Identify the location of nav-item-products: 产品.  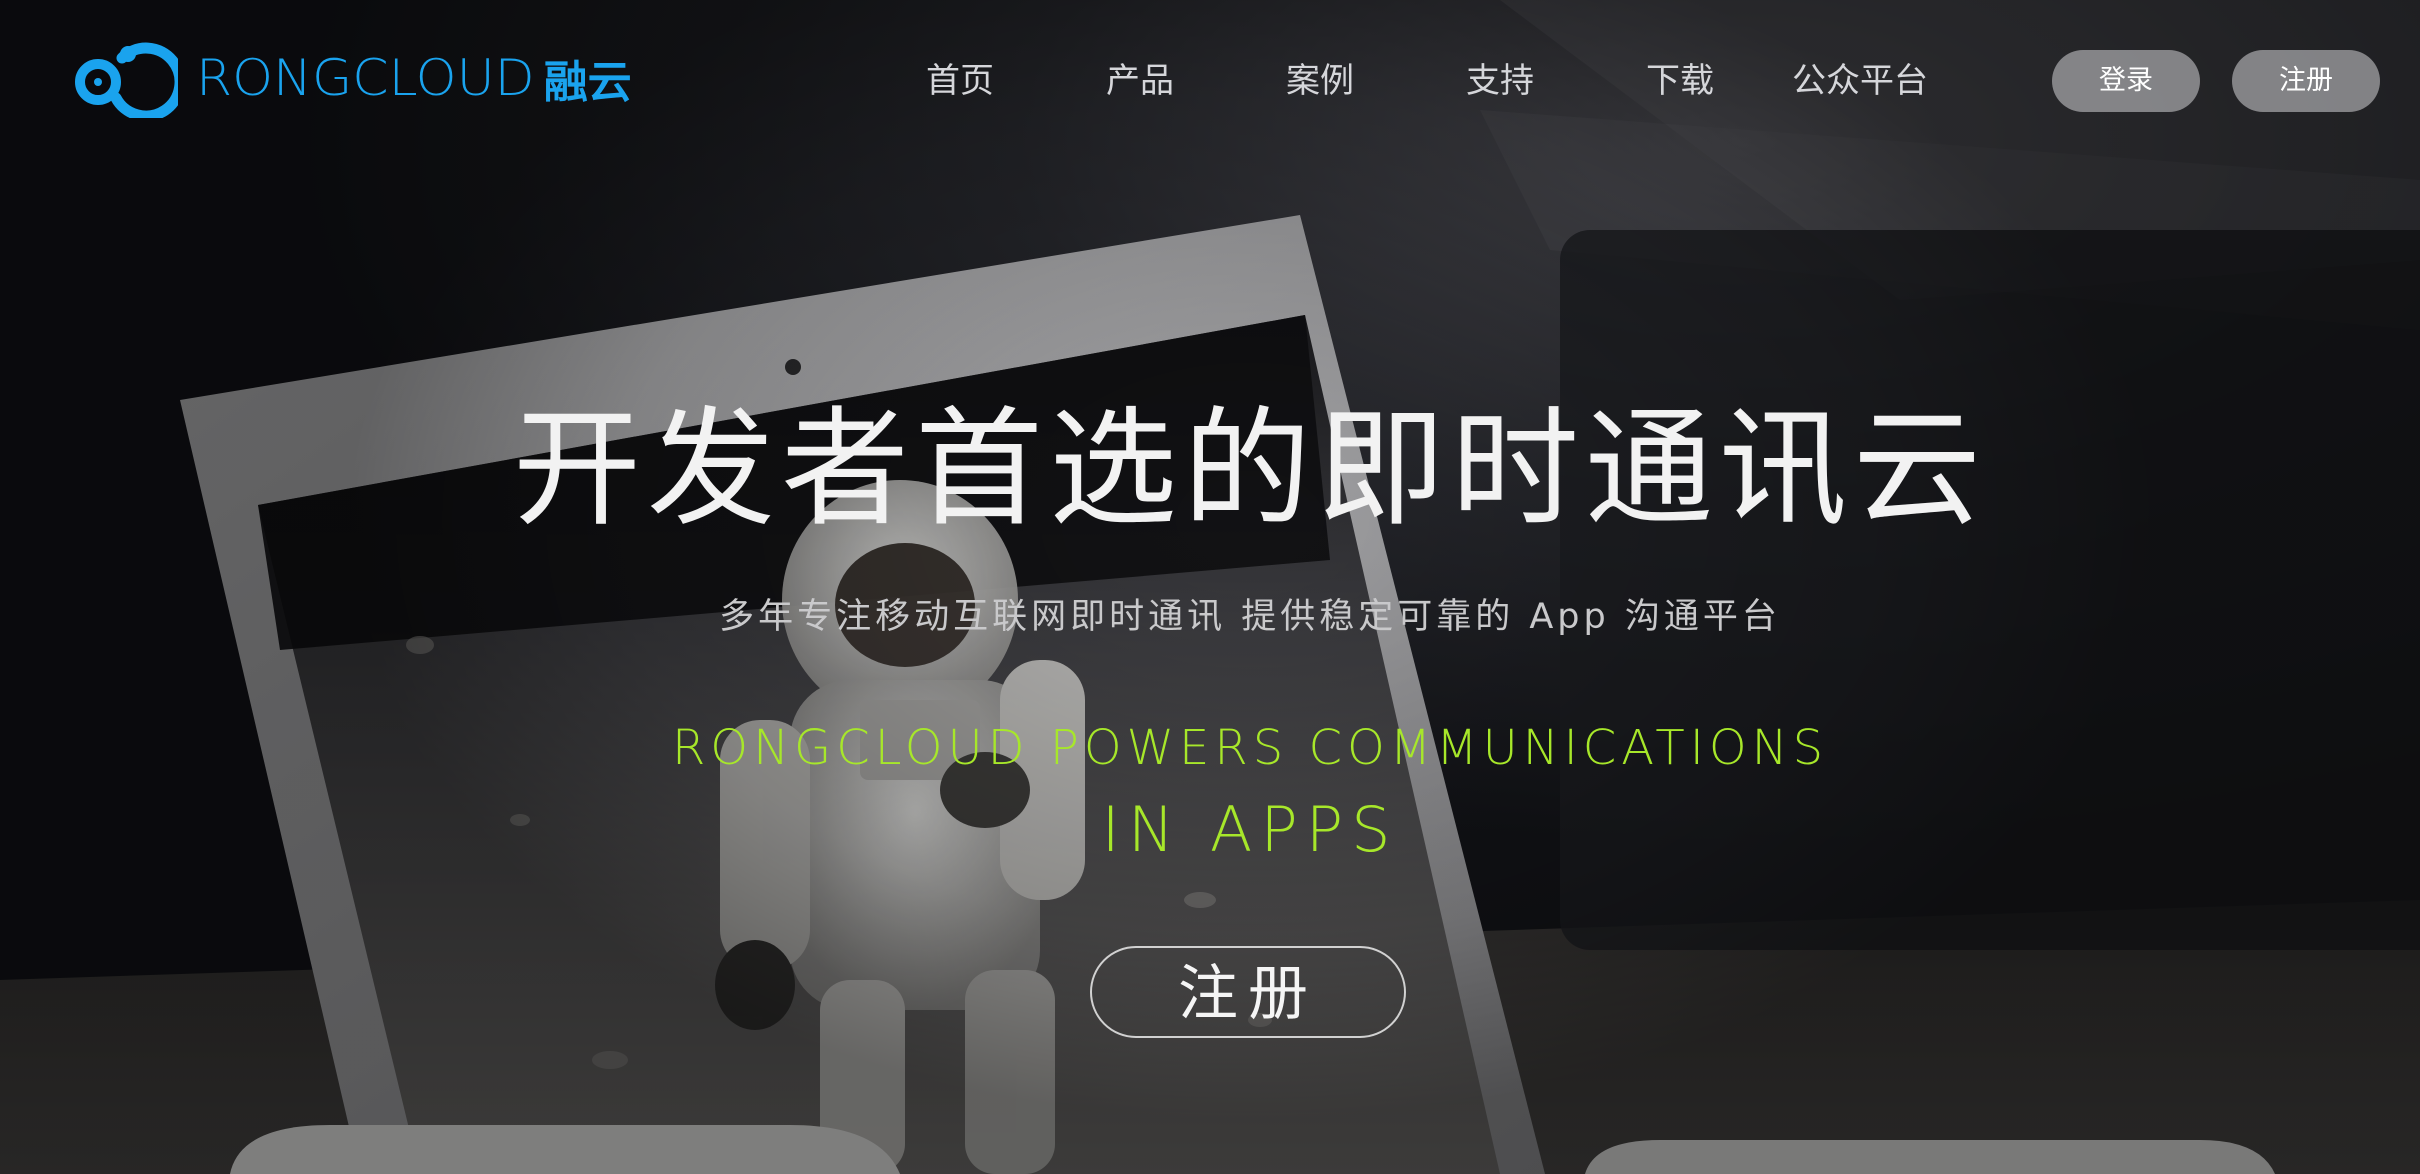
(1140, 81).